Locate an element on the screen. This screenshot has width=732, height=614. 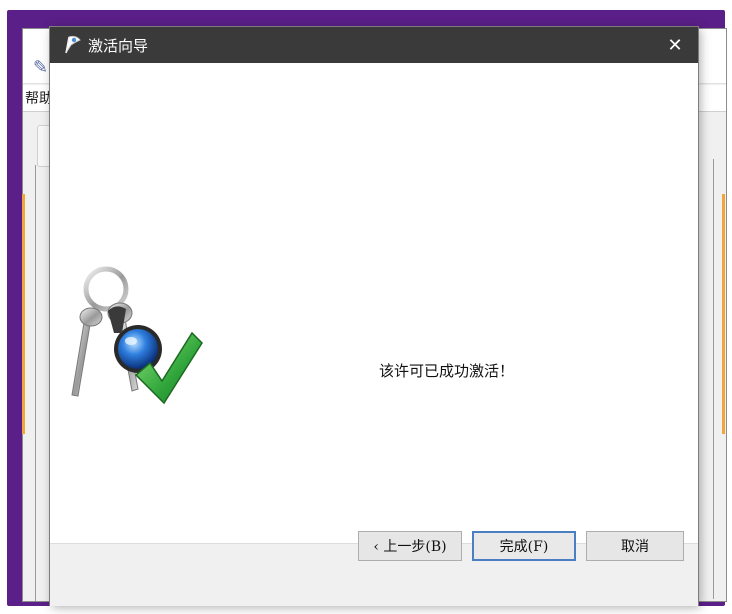
close-icon: ✕ is located at coordinates (675, 45).